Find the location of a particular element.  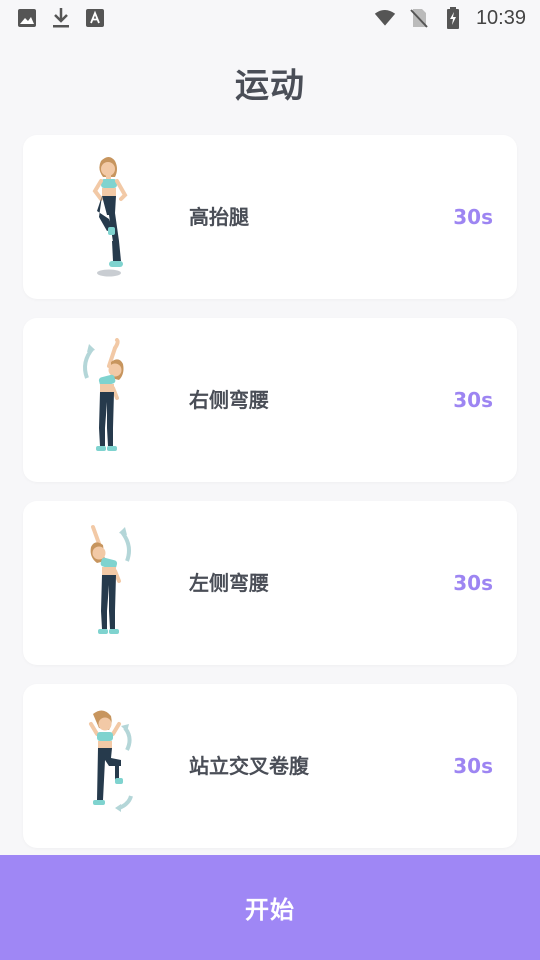

status-right-icons: 10:39 is located at coordinates (450, 18).